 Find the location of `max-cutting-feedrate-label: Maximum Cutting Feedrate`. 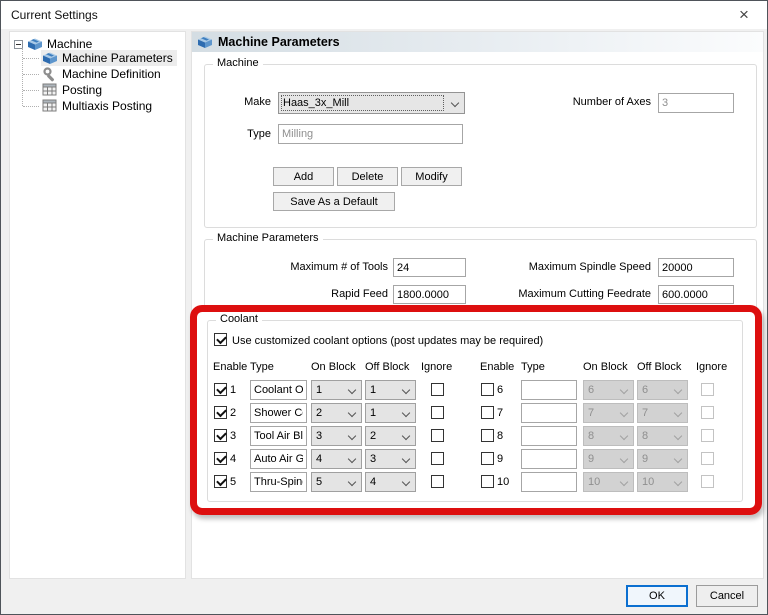

max-cutting-feedrate-label: Maximum Cutting Feedrate is located at coordinates (584, 294).